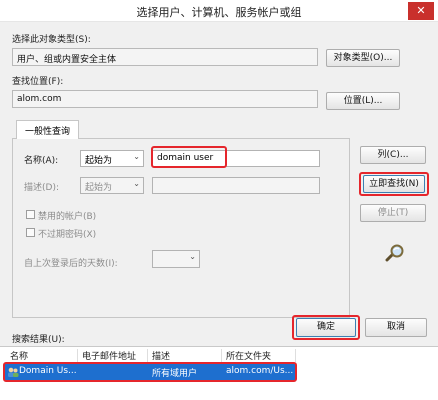 The height and width of the screenshot is (400, 438). I want to click on description-input, so click(236, 185).